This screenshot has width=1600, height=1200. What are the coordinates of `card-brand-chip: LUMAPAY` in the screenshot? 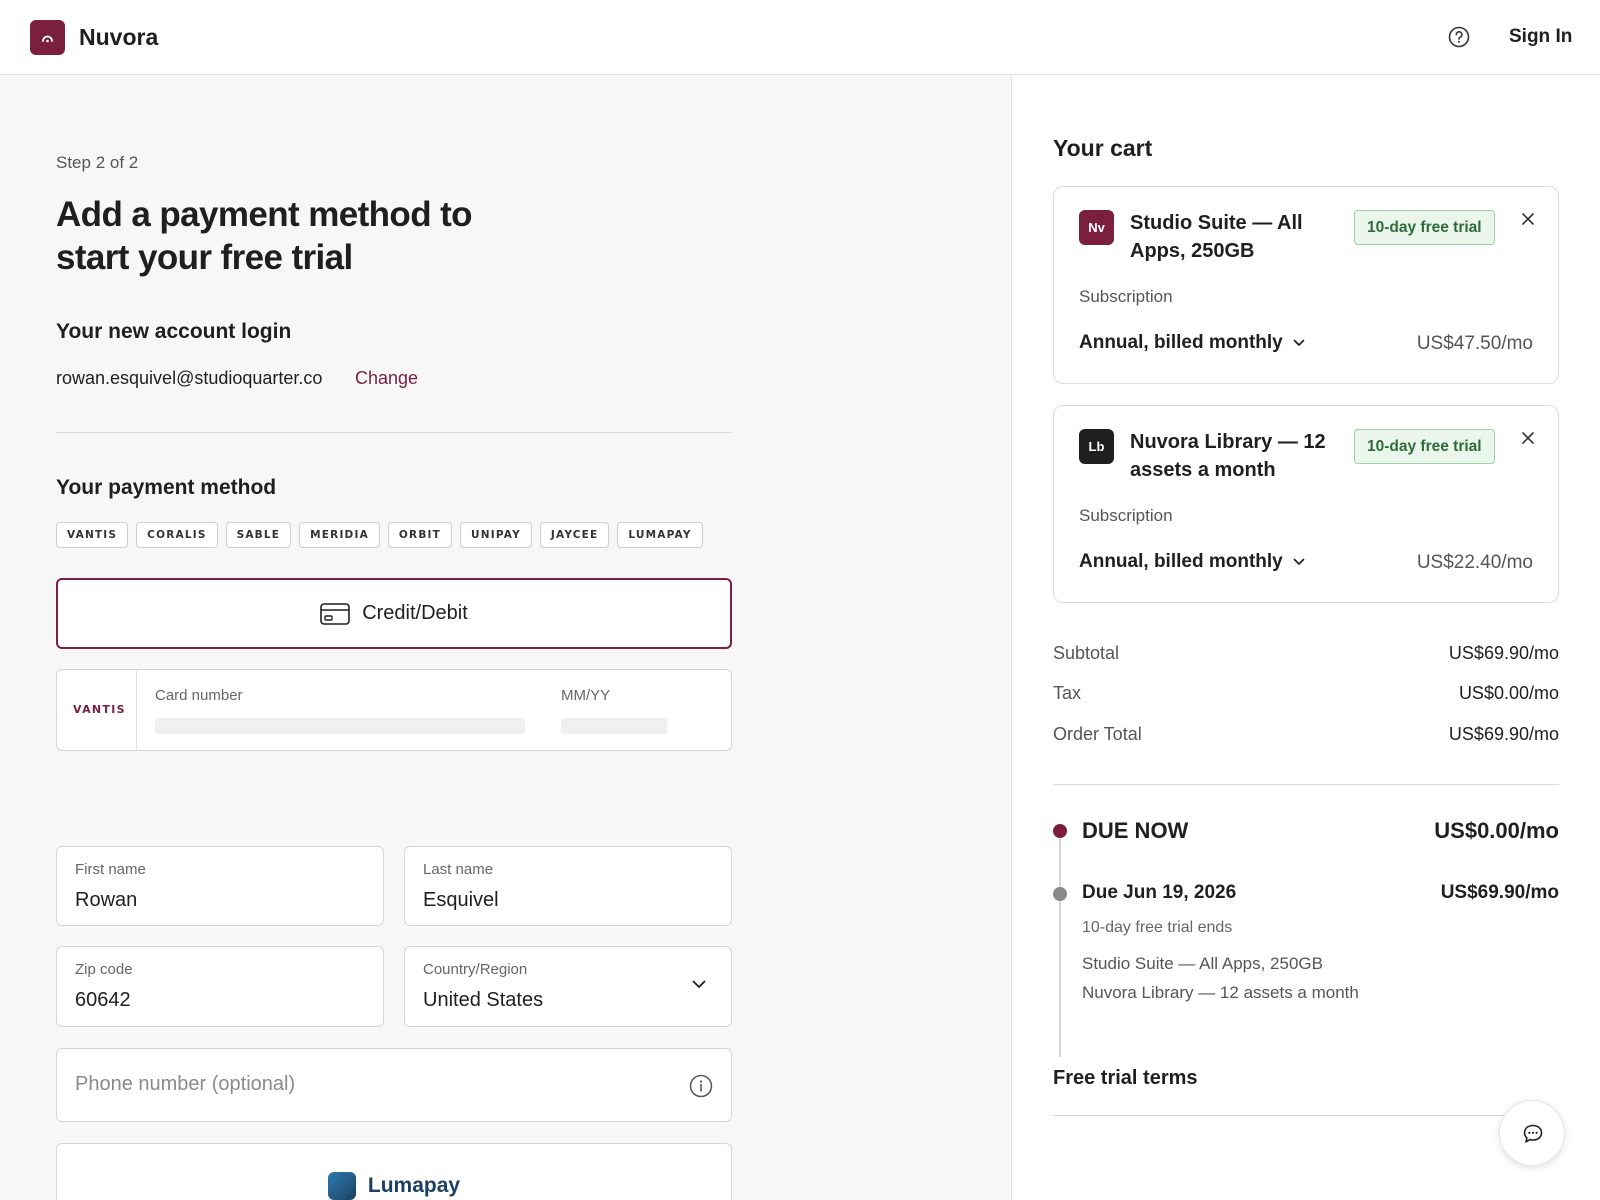 It's located at (660, 535).